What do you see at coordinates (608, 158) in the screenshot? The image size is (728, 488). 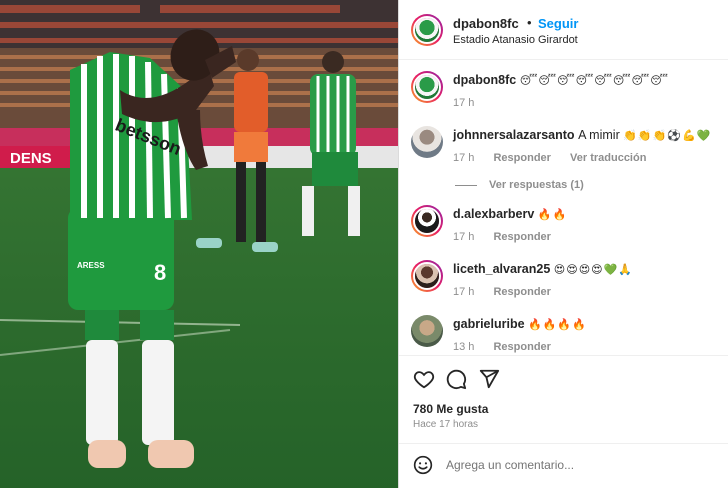 I see `translate-button: Ver traducción` at bounding box center [608, 158].